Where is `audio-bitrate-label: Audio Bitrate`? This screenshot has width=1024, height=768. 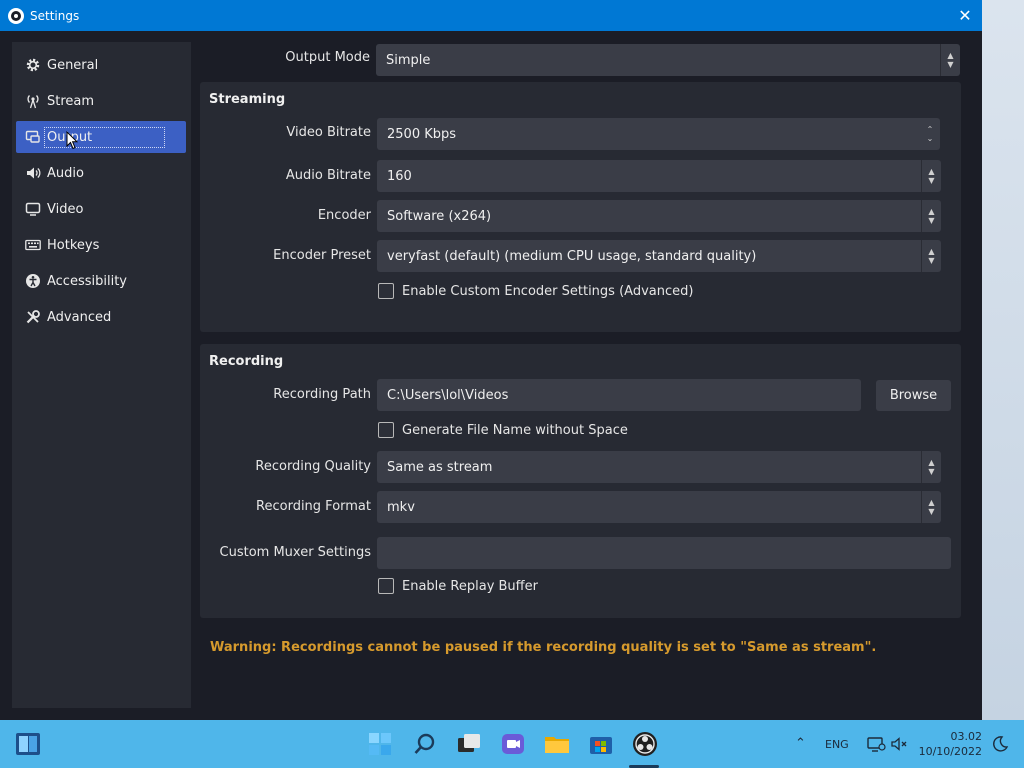
audio-bitrate-label: Audio Bitrate is located at coordinates (328, 175).